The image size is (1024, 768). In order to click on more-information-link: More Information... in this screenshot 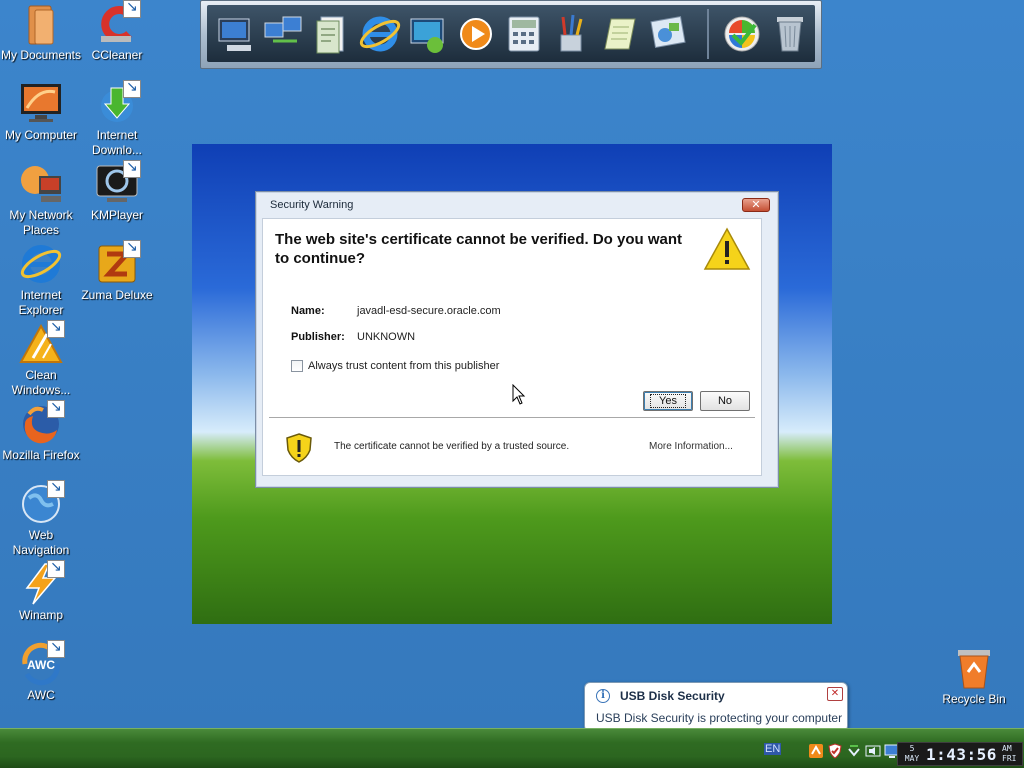, I will do `click(691, 446)`.